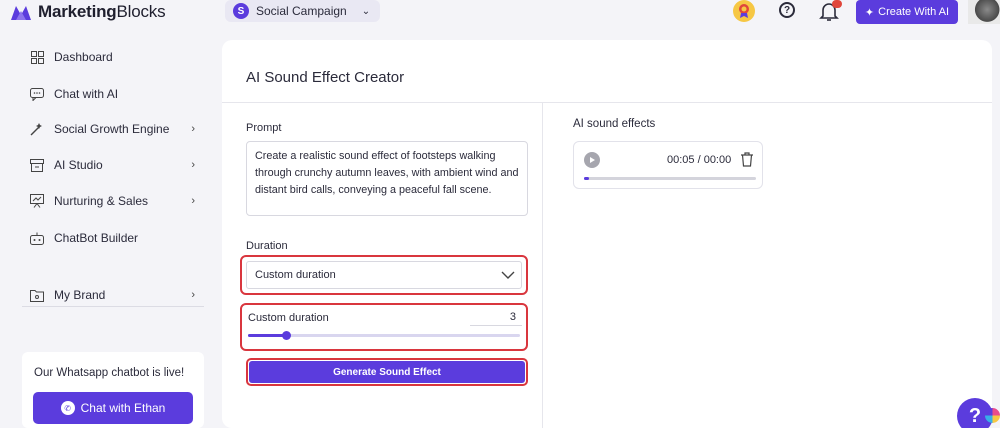 The width and height of the screenshot is (1000, 428). Describe the element at coordinates (112, 94) in the screenshot. I see `sidebar-item-chat-with-ai: Chat with AI` at that location.